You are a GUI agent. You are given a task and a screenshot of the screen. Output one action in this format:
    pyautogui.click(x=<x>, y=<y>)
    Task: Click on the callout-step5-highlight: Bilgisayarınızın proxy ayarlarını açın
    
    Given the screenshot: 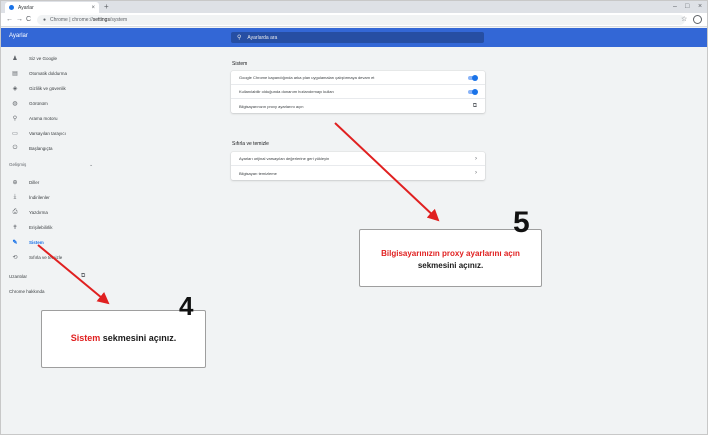 What is the action you would take?
    pyautogui.click(x=450, y=253)
    